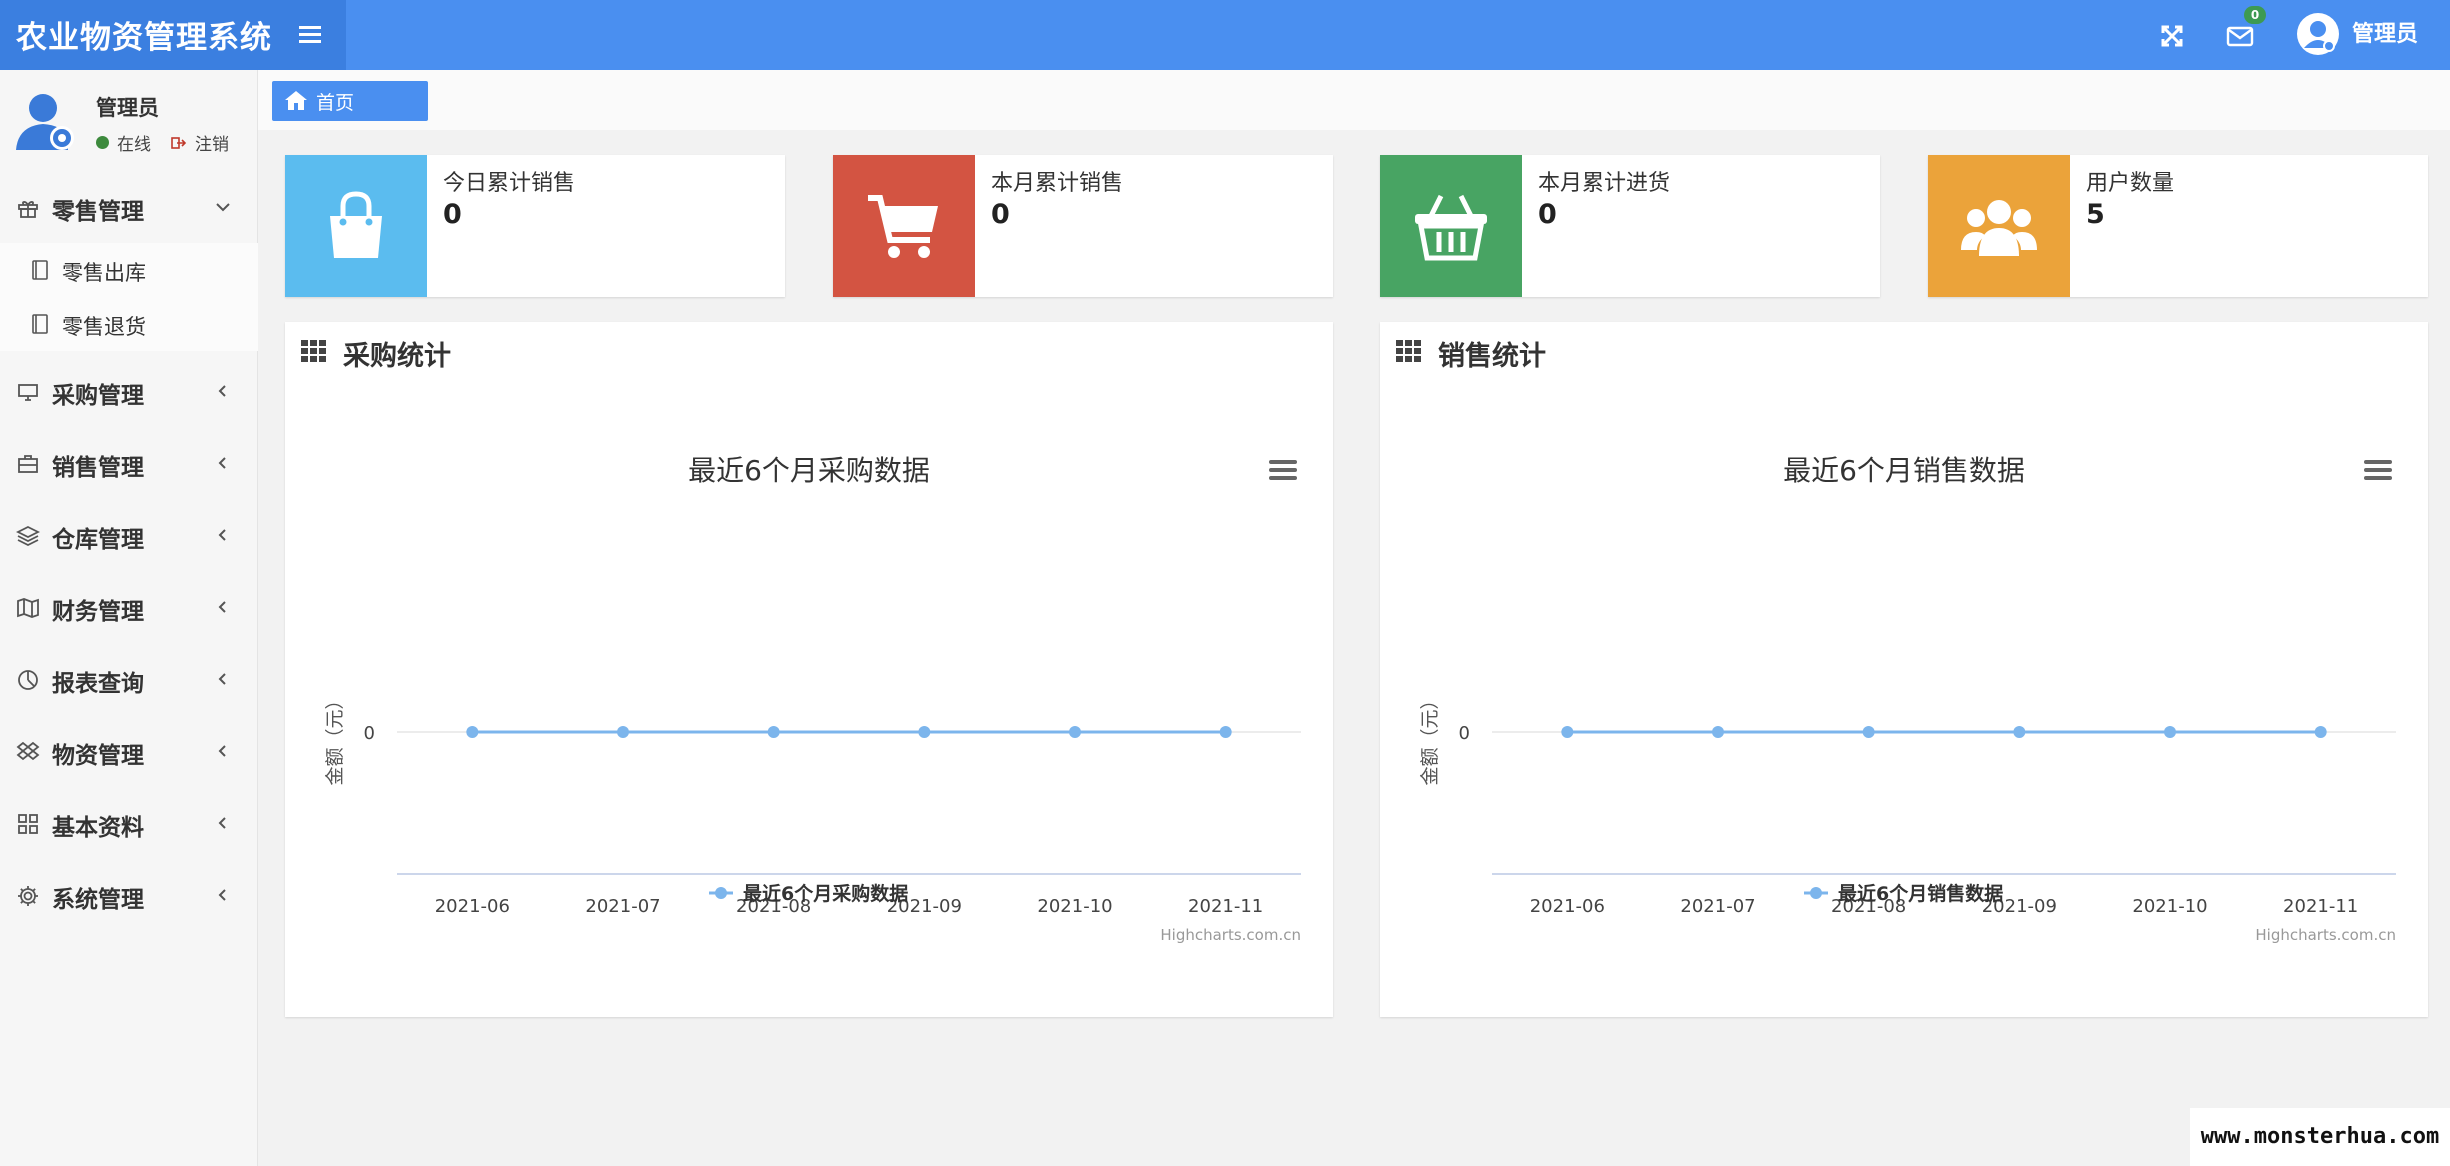 The width and height of the screenshot is (2450, 1166). Describe the element at coordinates (1057, 183) in the screenshot. I see `stat-label: 本月累计销售` at that location.